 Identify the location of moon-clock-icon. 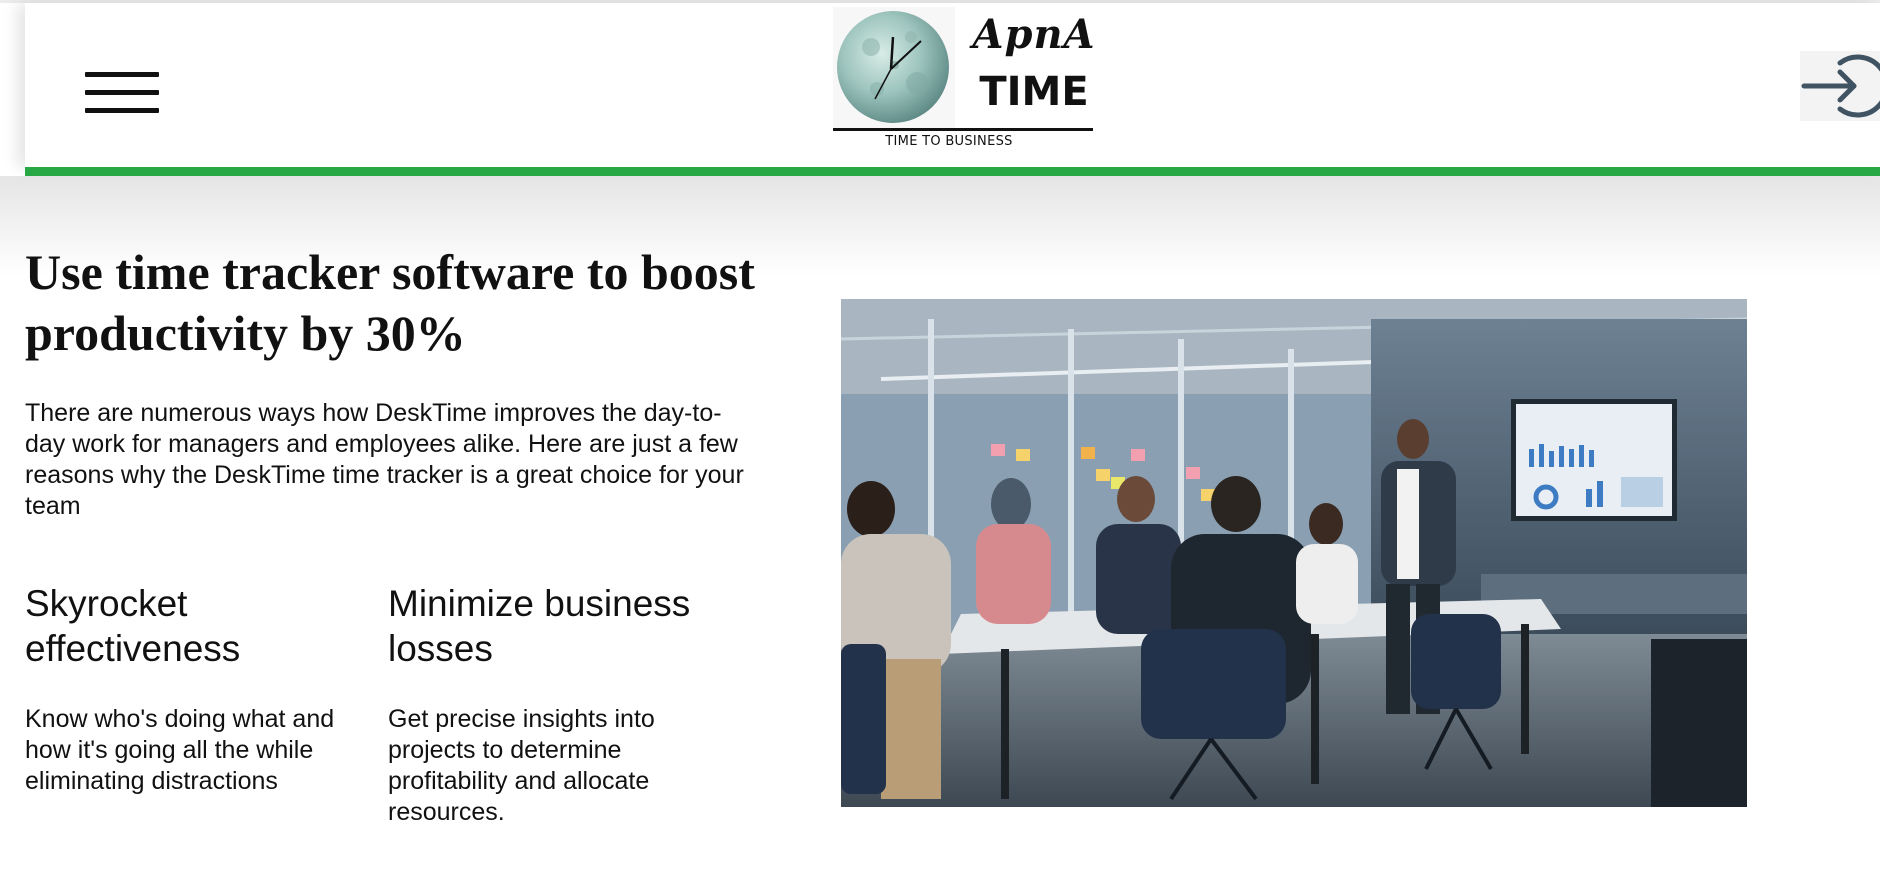
(894, 68).